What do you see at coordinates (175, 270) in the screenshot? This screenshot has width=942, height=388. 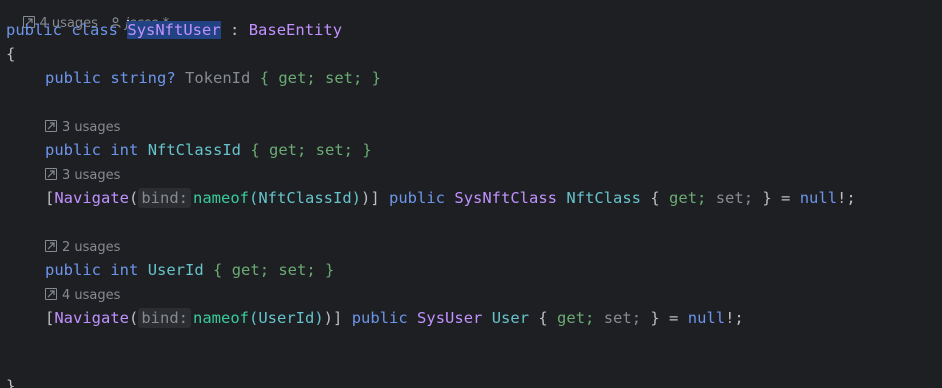 I see `prop-userid: UserId` at bounding box center [175, 270].